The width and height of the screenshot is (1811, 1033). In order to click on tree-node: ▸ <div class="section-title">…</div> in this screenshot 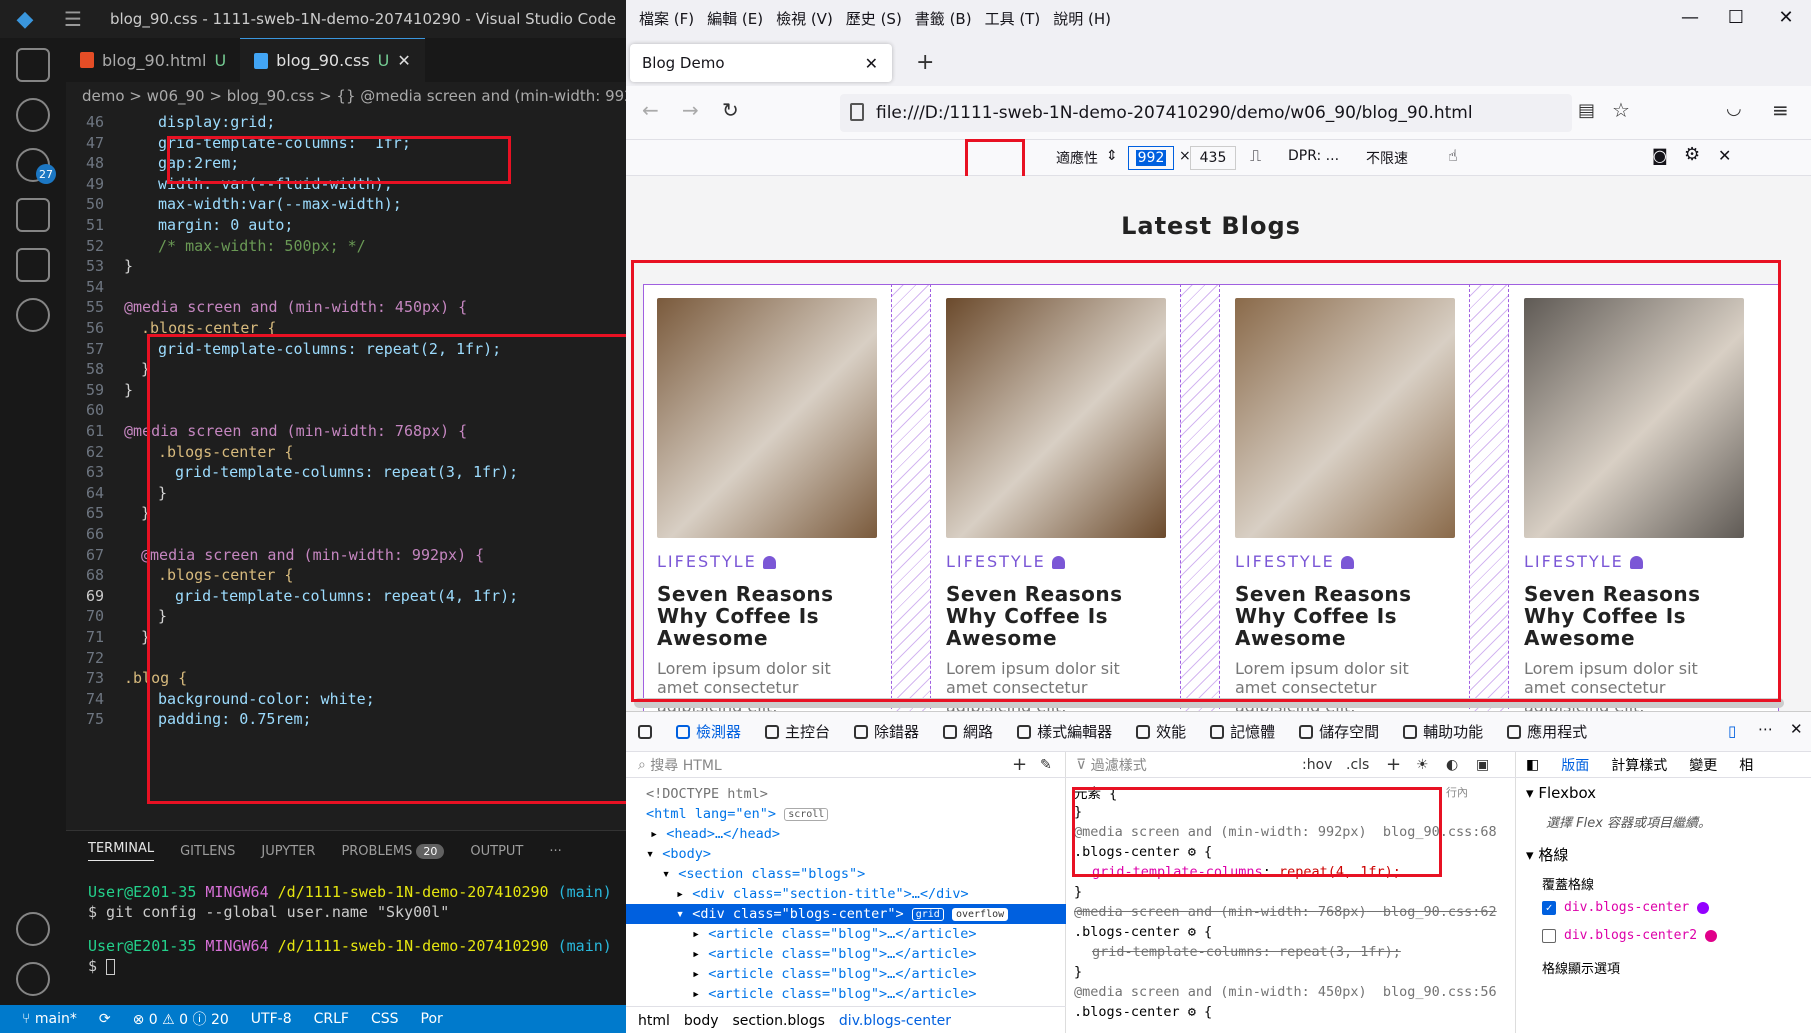, I will do `click(846, 894)`.